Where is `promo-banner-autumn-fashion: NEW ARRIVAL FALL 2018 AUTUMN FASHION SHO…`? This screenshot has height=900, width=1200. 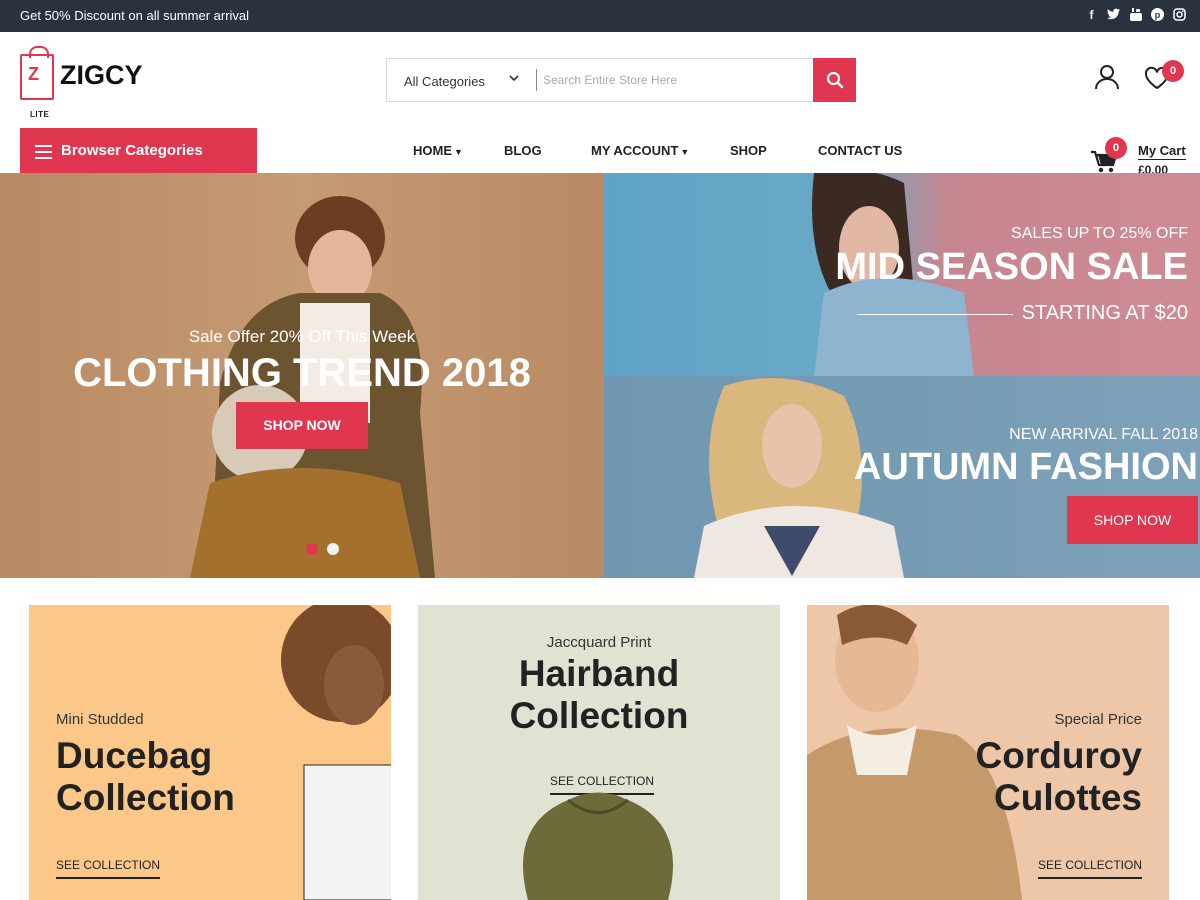
promo-banner-autumn-fashion: NEW ARRIVAL FALL 2018 AUTUMN FASHION SHO… is located at coordinates (902, 477).